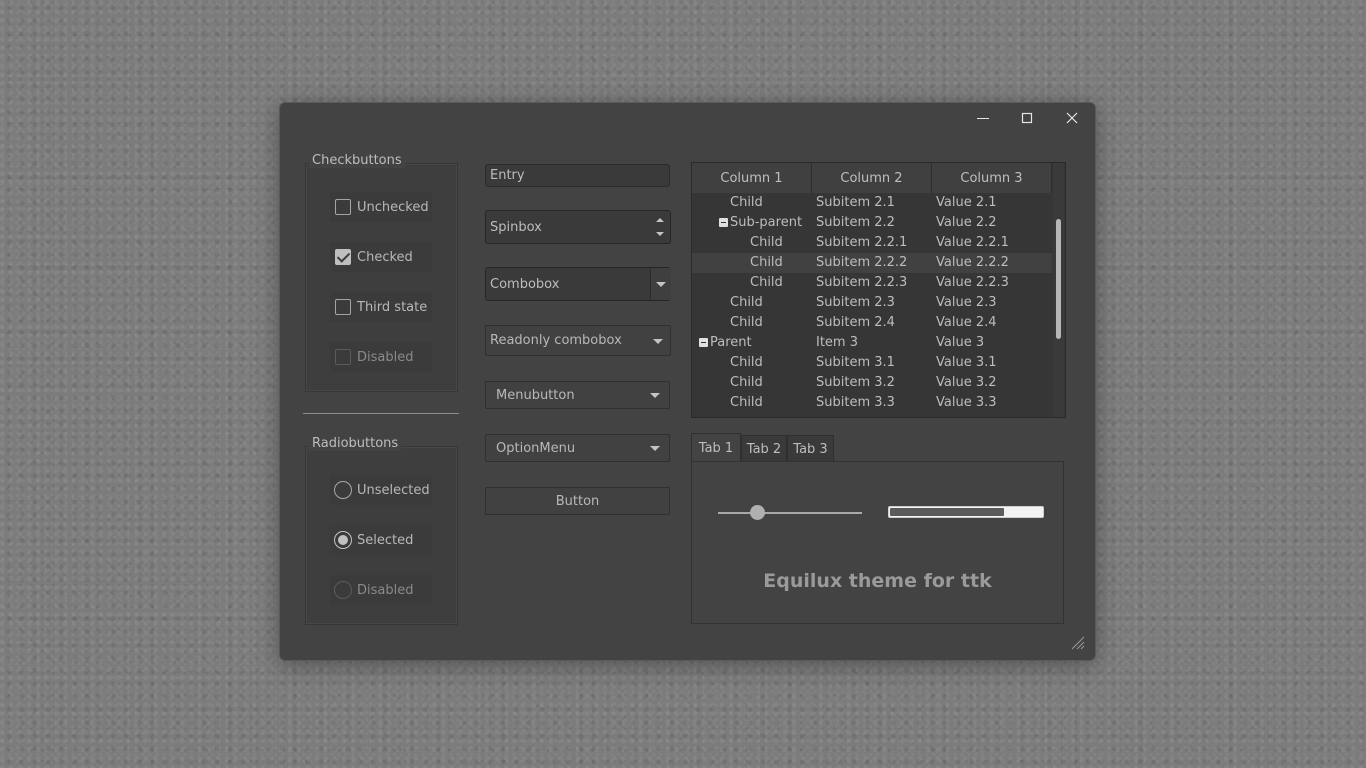  I want to click on checkbuttons-group: Unchecked Checked Third state Disabled, so click(381, 277).